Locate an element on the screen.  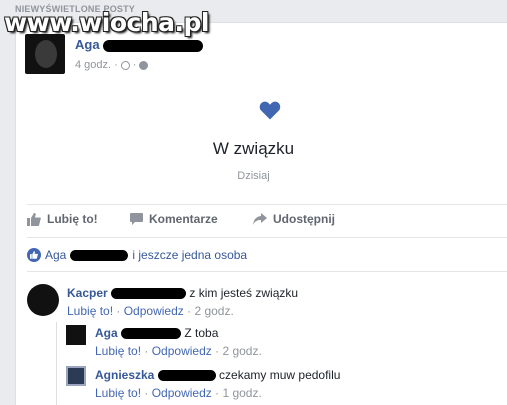
comment-like-link: Lubię to! is located at coordinates (90, 311).